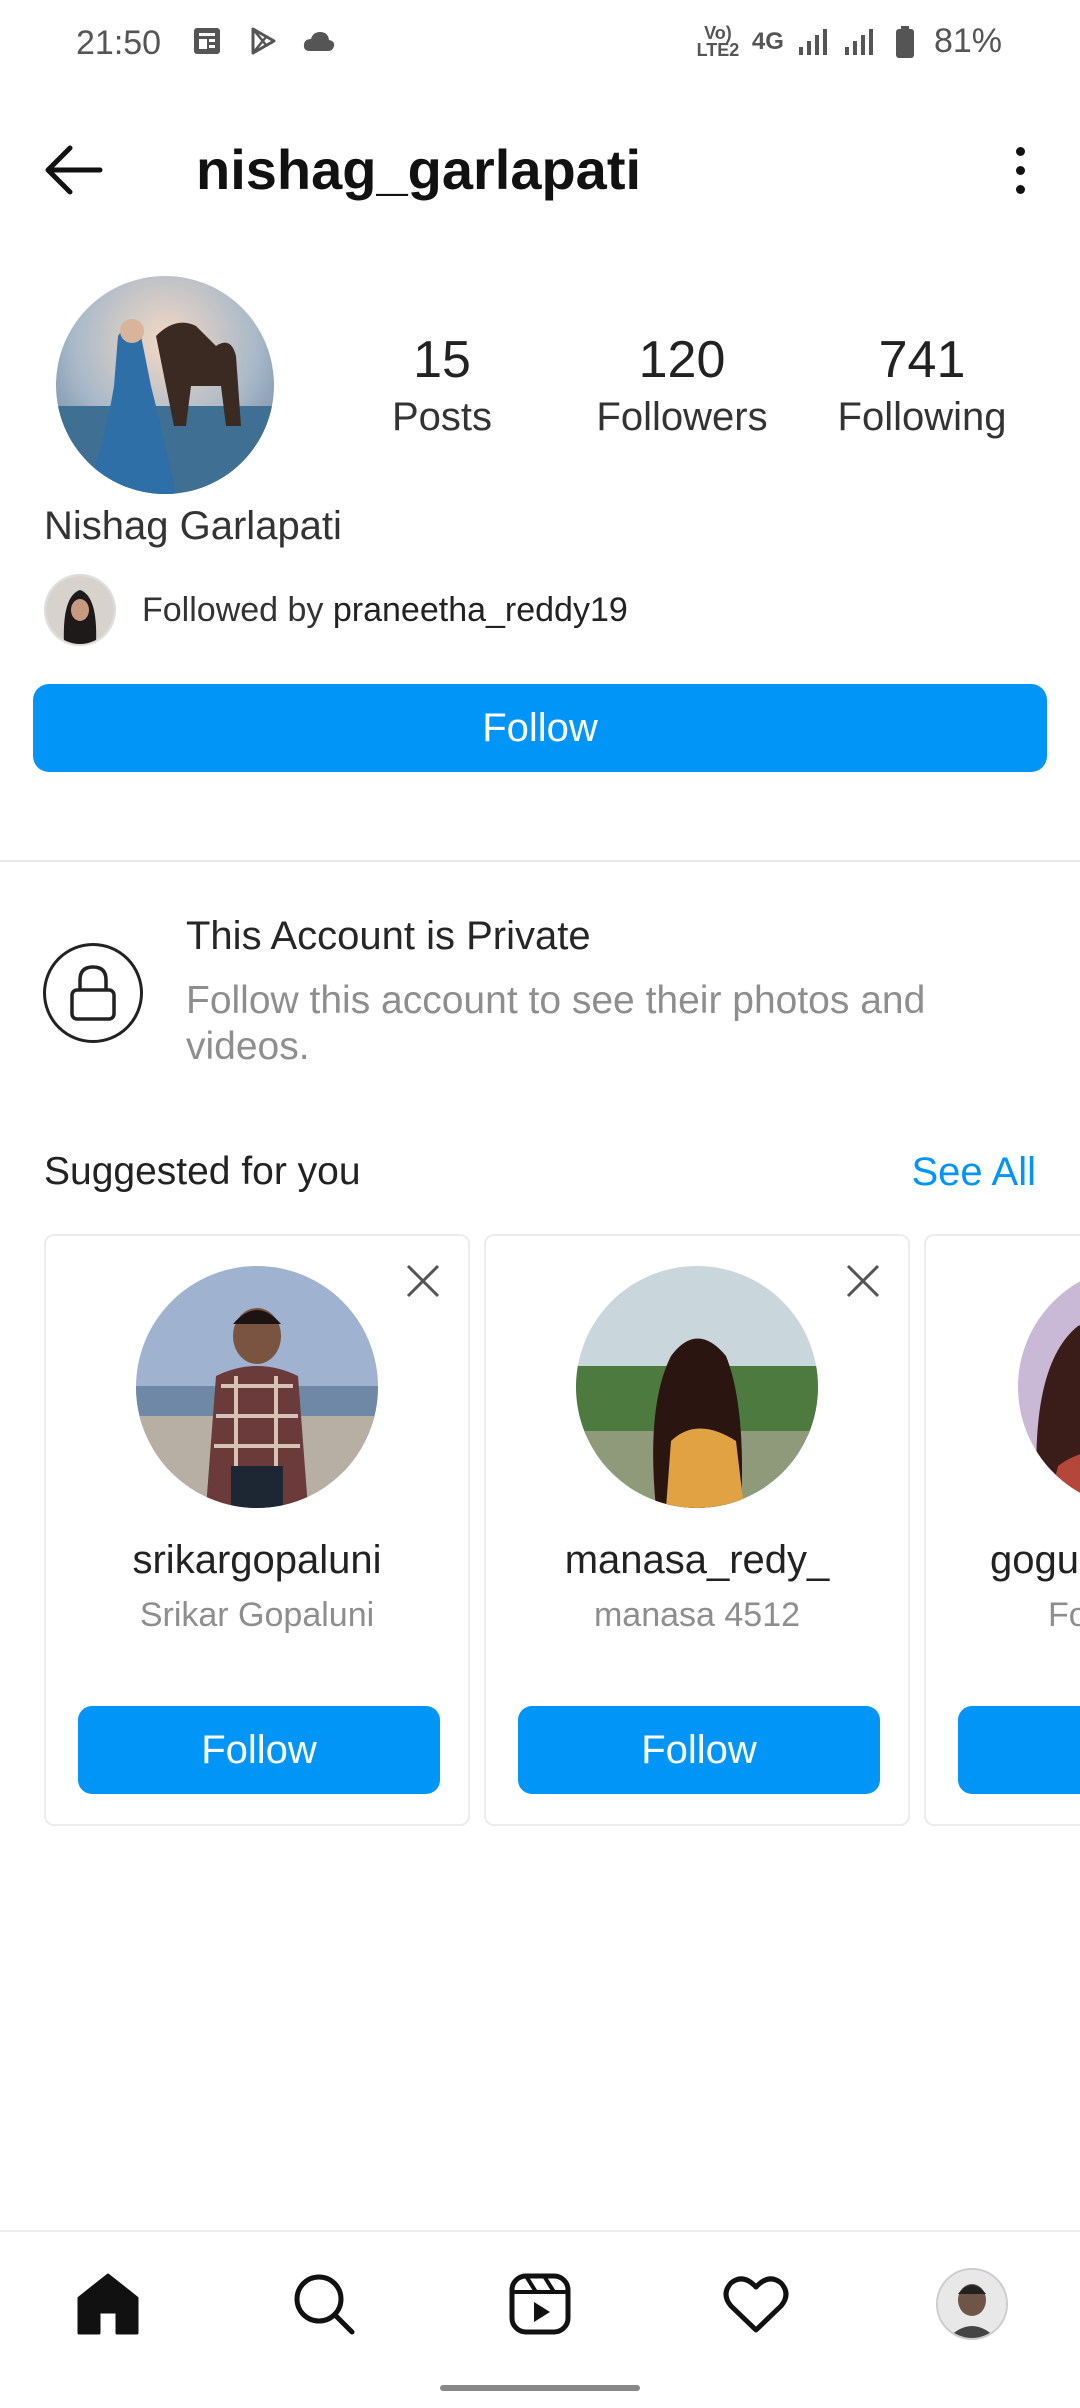 The image size is (1080, 2408). What do you see at coordinates (718, 41) in the screenshot?
I see `volte-label: Vo) LTE2` at bounding box center [718, 41].